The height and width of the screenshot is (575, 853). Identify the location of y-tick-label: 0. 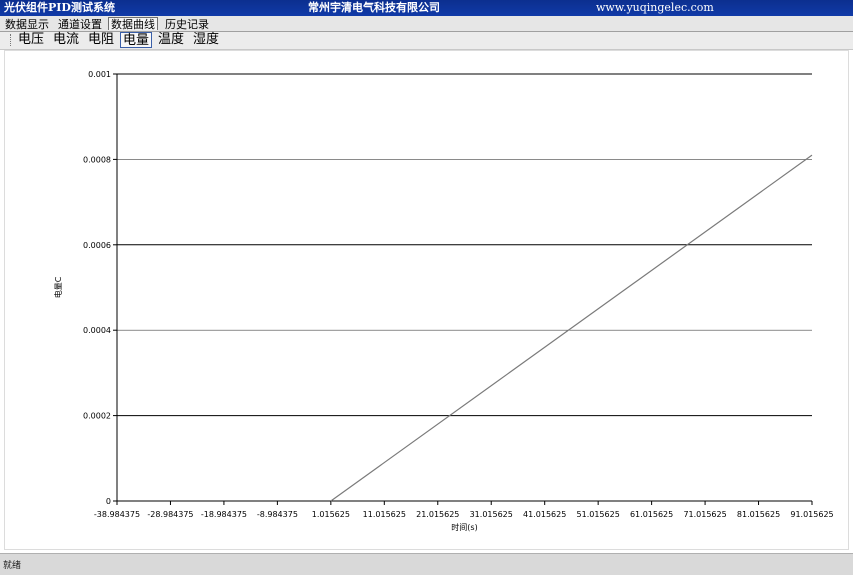
(108, 501).